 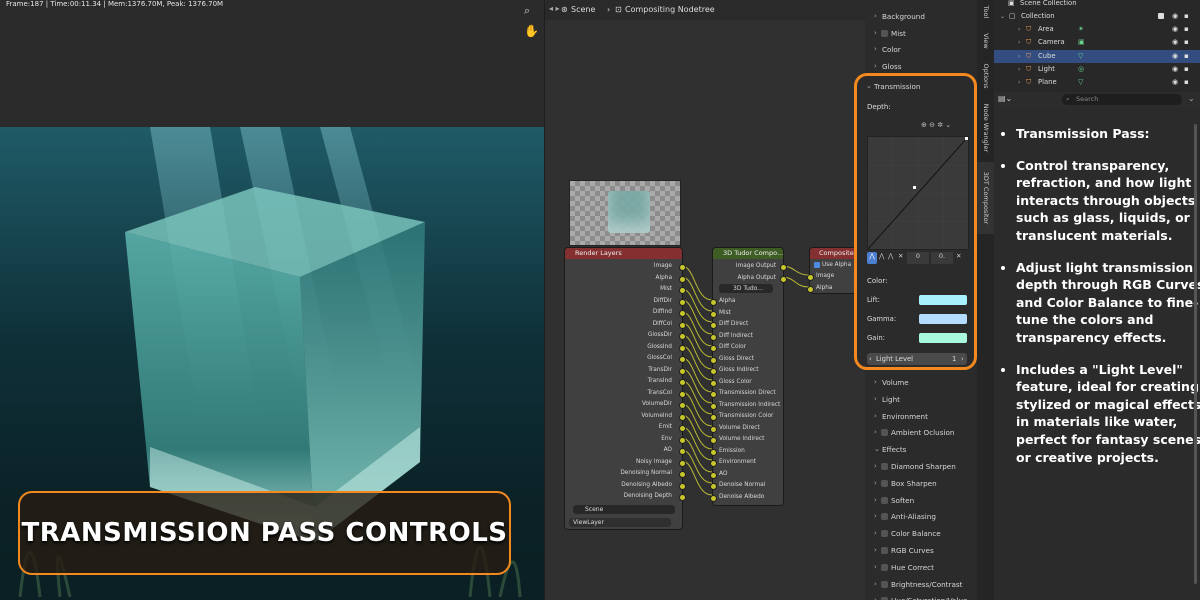 What do you see at coordinates (921, 567) in the screenshot?
I see `effect-row: › Hue Correct` at bounding box center [921, 567].